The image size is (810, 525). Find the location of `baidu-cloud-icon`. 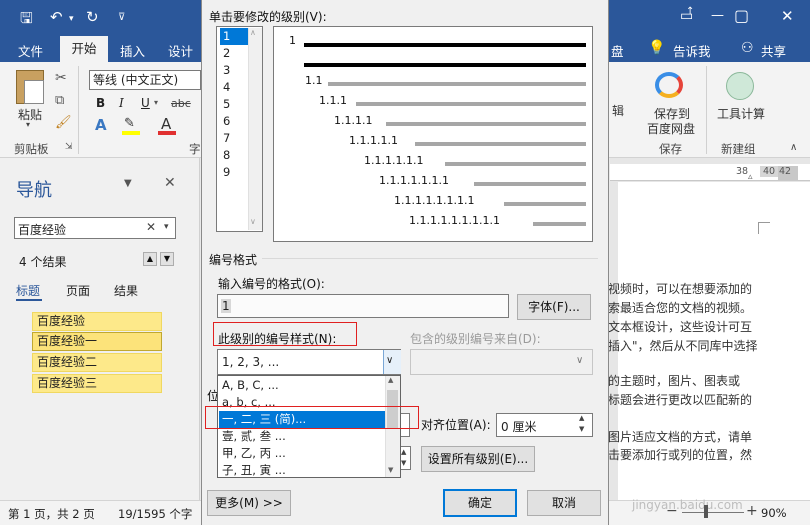

baidu-cloud-icon is located at coordinates (669, 85).